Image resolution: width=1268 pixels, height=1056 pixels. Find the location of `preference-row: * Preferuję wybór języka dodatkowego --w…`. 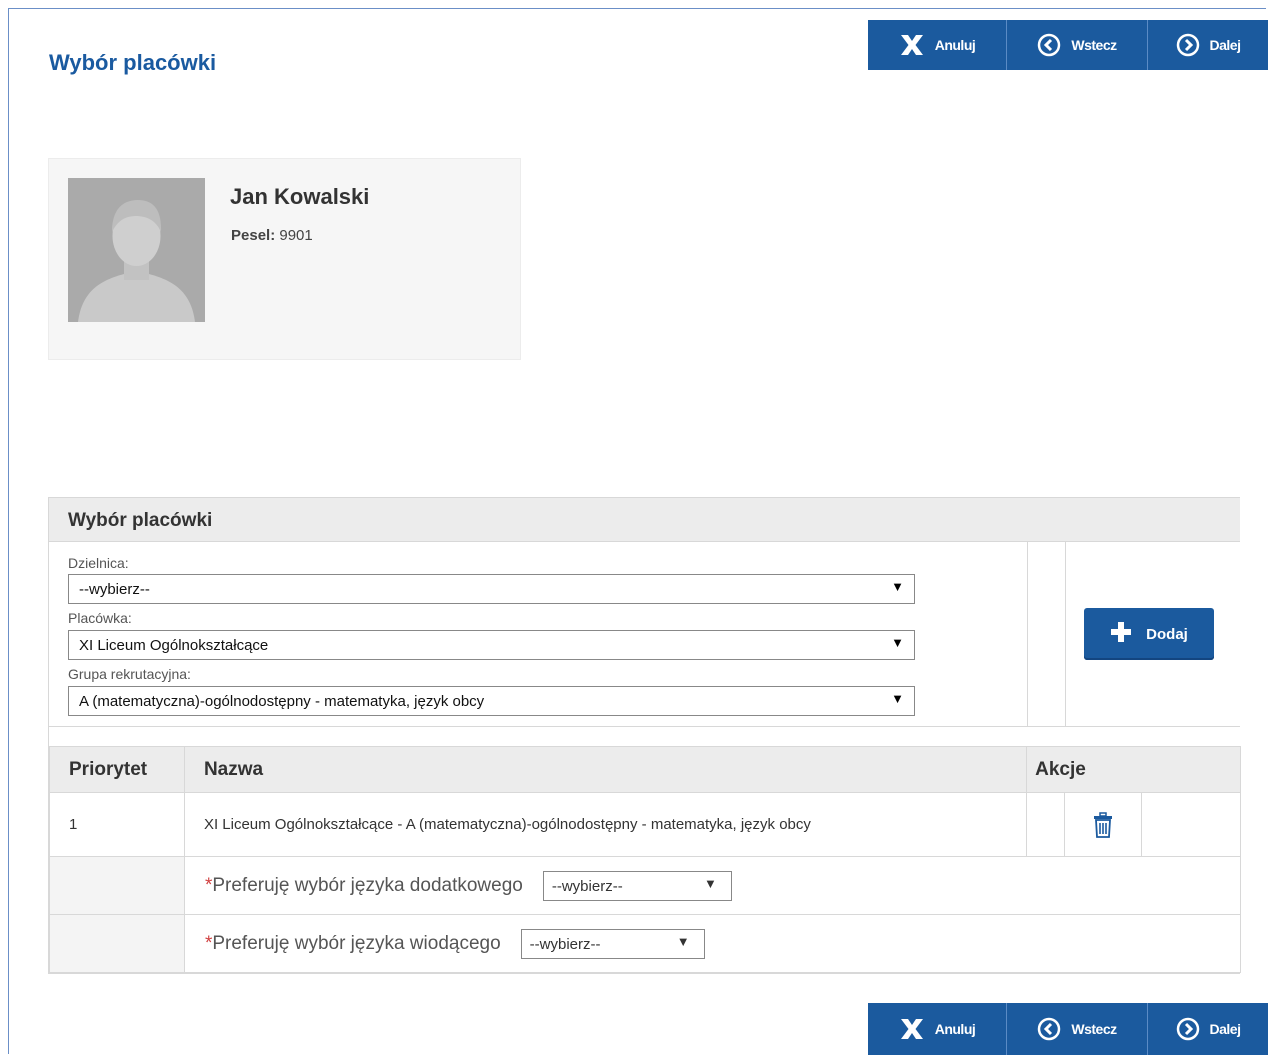

preference-row: * Preferuję wybór języka dodatkowego --w… is located at coordinates (645, 885).